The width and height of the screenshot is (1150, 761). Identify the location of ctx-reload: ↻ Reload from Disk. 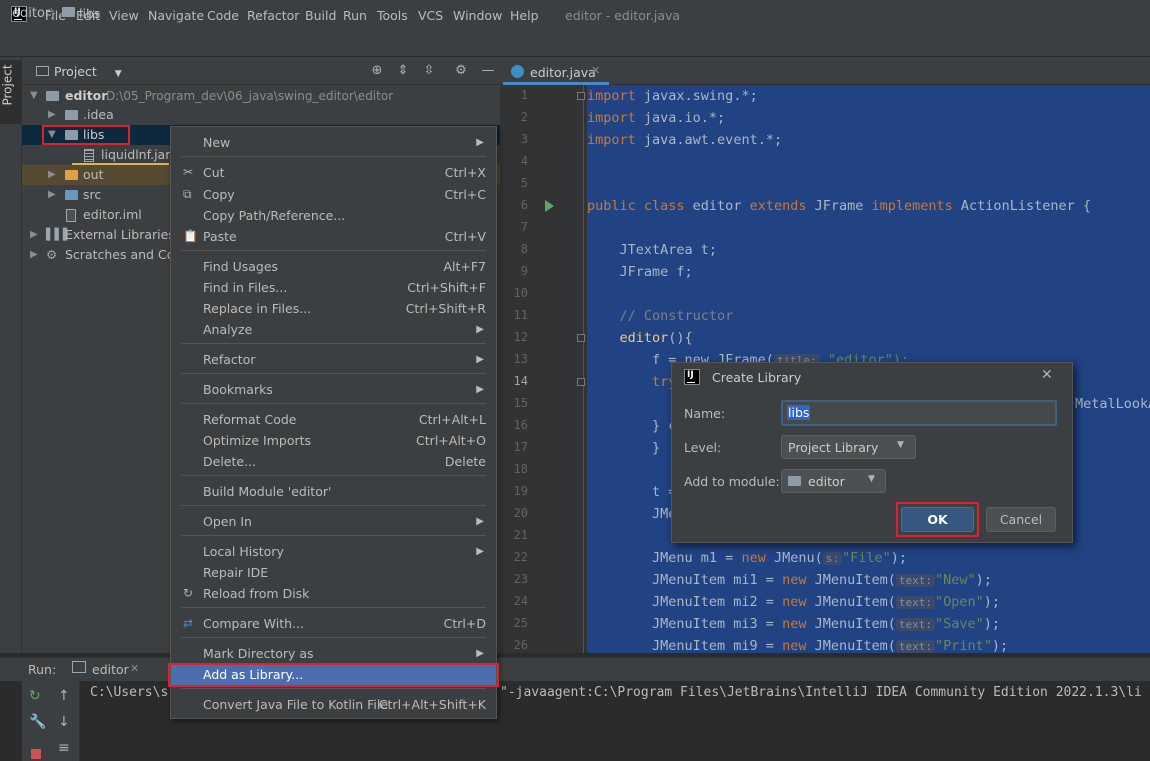
(333, 593).